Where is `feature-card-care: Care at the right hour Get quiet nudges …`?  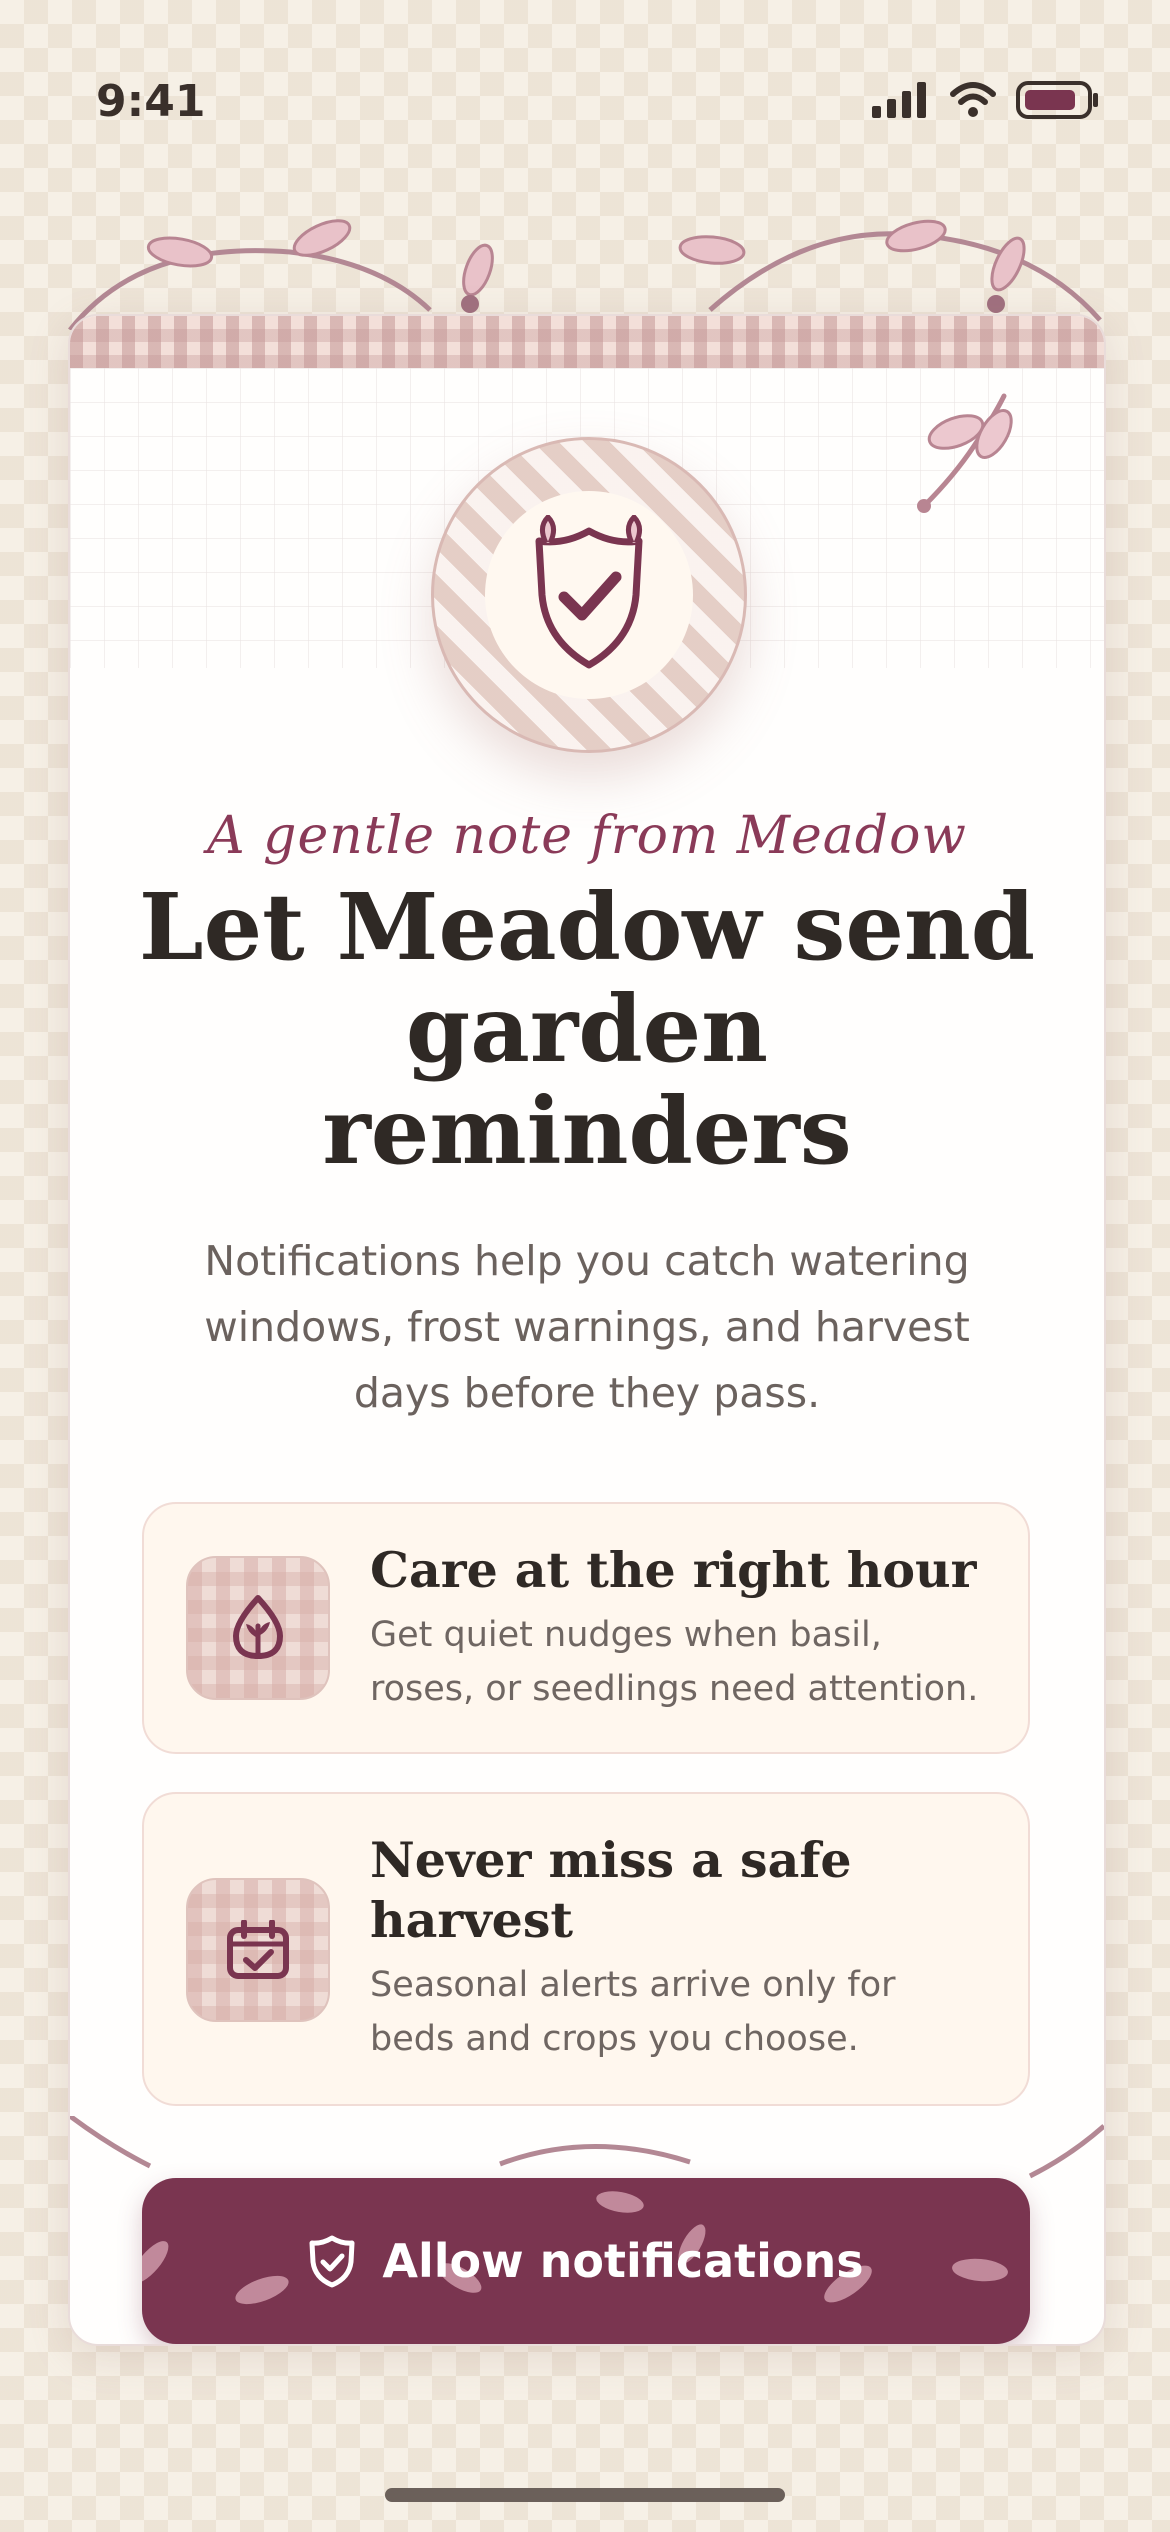
feature-card-care: Care at the right hour Get quiet nudges … is located at coordinates (586, 1628).